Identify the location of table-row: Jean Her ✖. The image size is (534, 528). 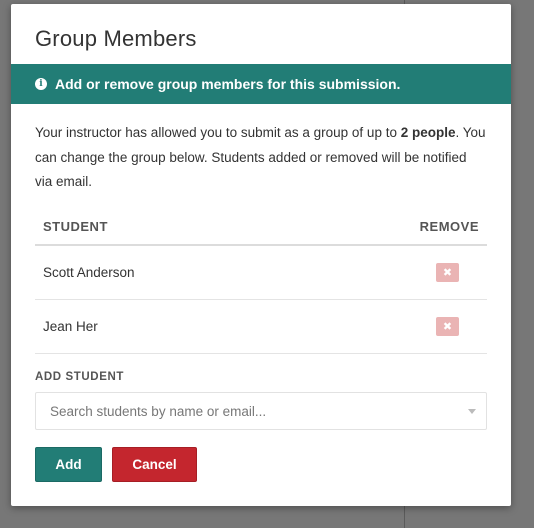
(261, 327).